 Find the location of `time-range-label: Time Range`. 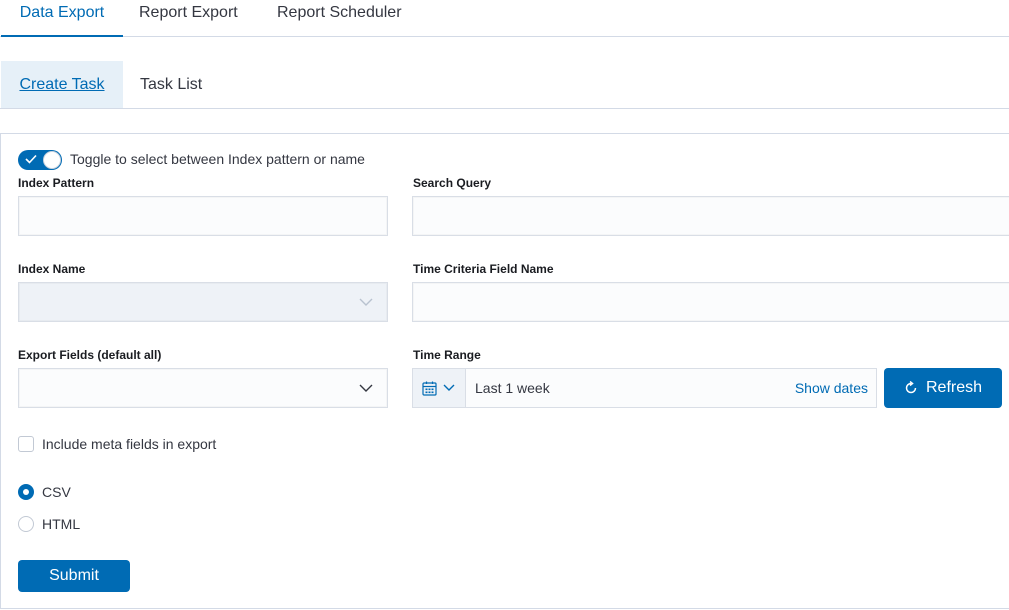

time-range-label: Time Range is located at coordinates (447, 355).